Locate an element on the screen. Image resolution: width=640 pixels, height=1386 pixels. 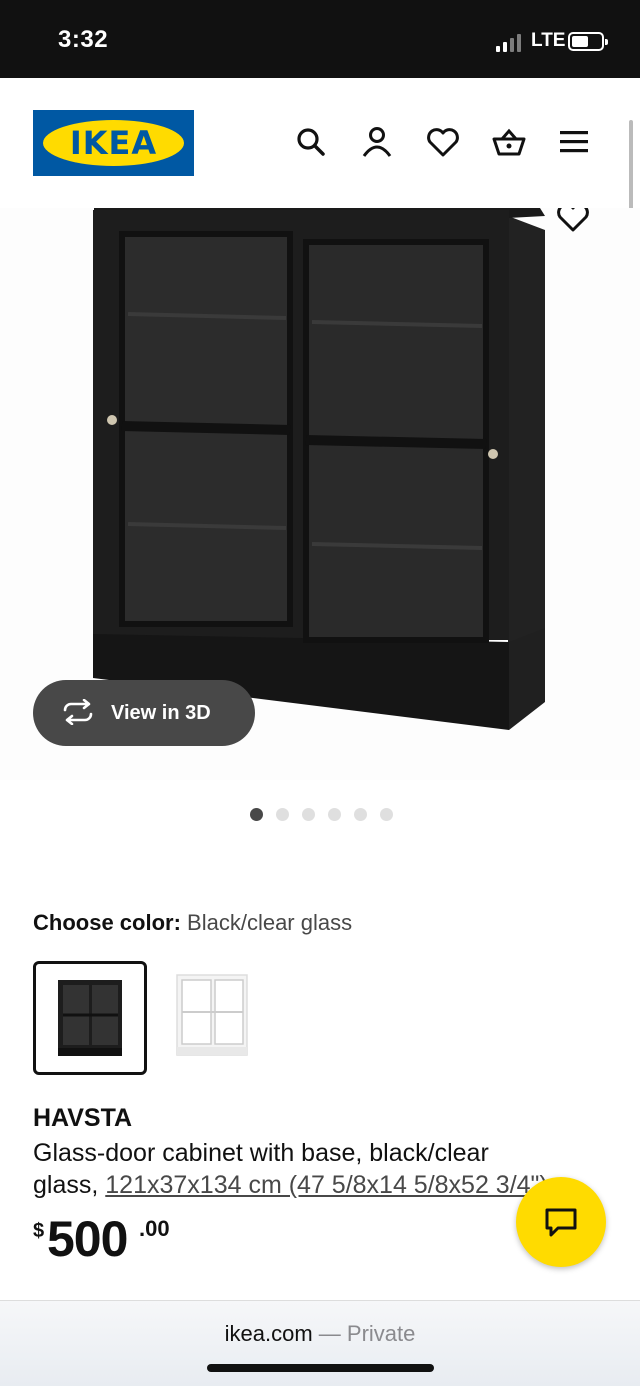
browser-address-bar: ikea.com — Private is located at coordinates (320, 1343).